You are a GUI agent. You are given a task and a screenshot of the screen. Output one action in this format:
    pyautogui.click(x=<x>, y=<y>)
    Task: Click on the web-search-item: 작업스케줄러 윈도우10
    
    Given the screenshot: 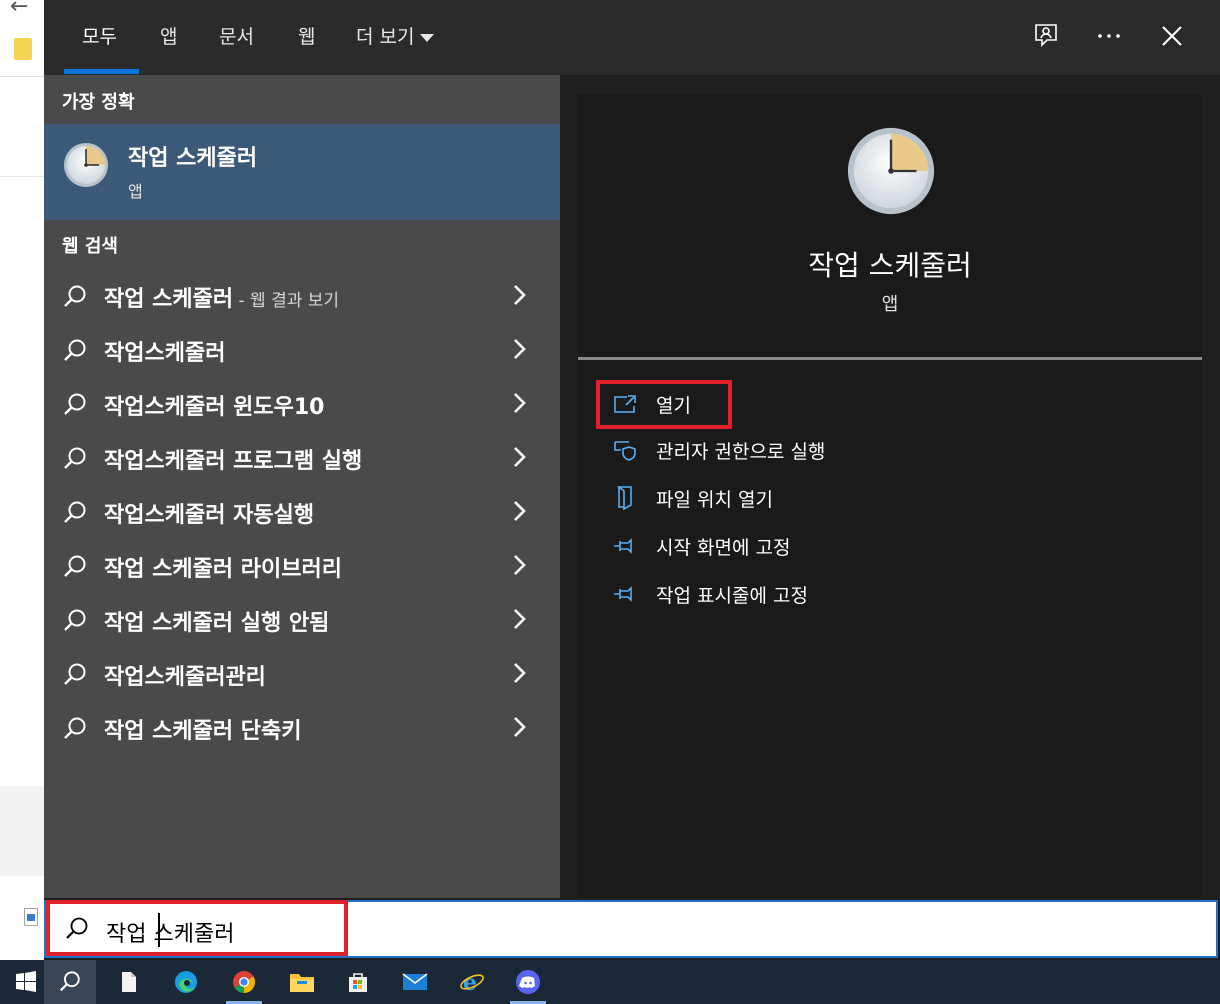 What is the action you would take?
    pyautogui.click(x=302, y=404)
    